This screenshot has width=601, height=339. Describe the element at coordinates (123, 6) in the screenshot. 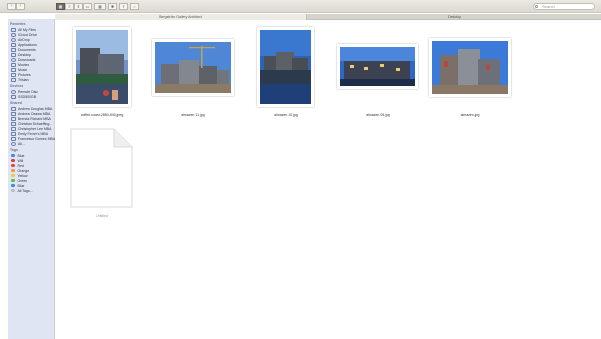

I see `share-button: ⇪` at that location.